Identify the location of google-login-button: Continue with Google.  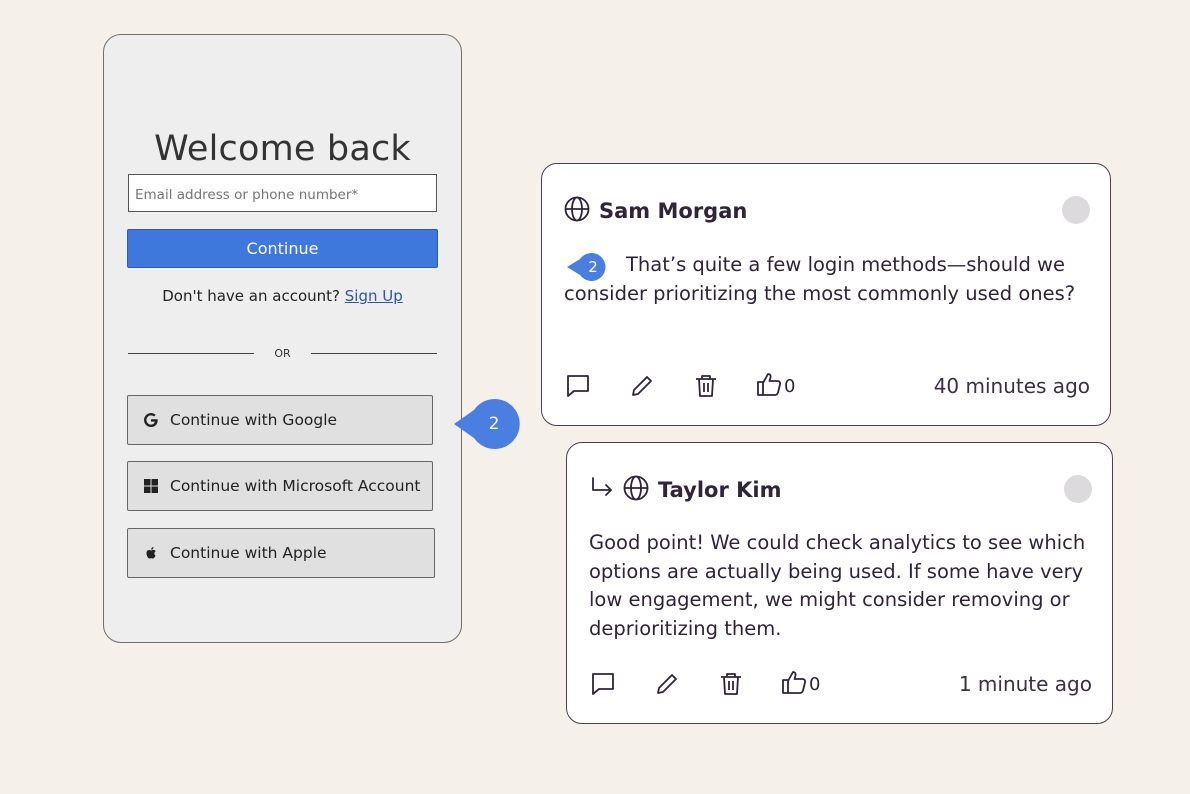
(280, 420).